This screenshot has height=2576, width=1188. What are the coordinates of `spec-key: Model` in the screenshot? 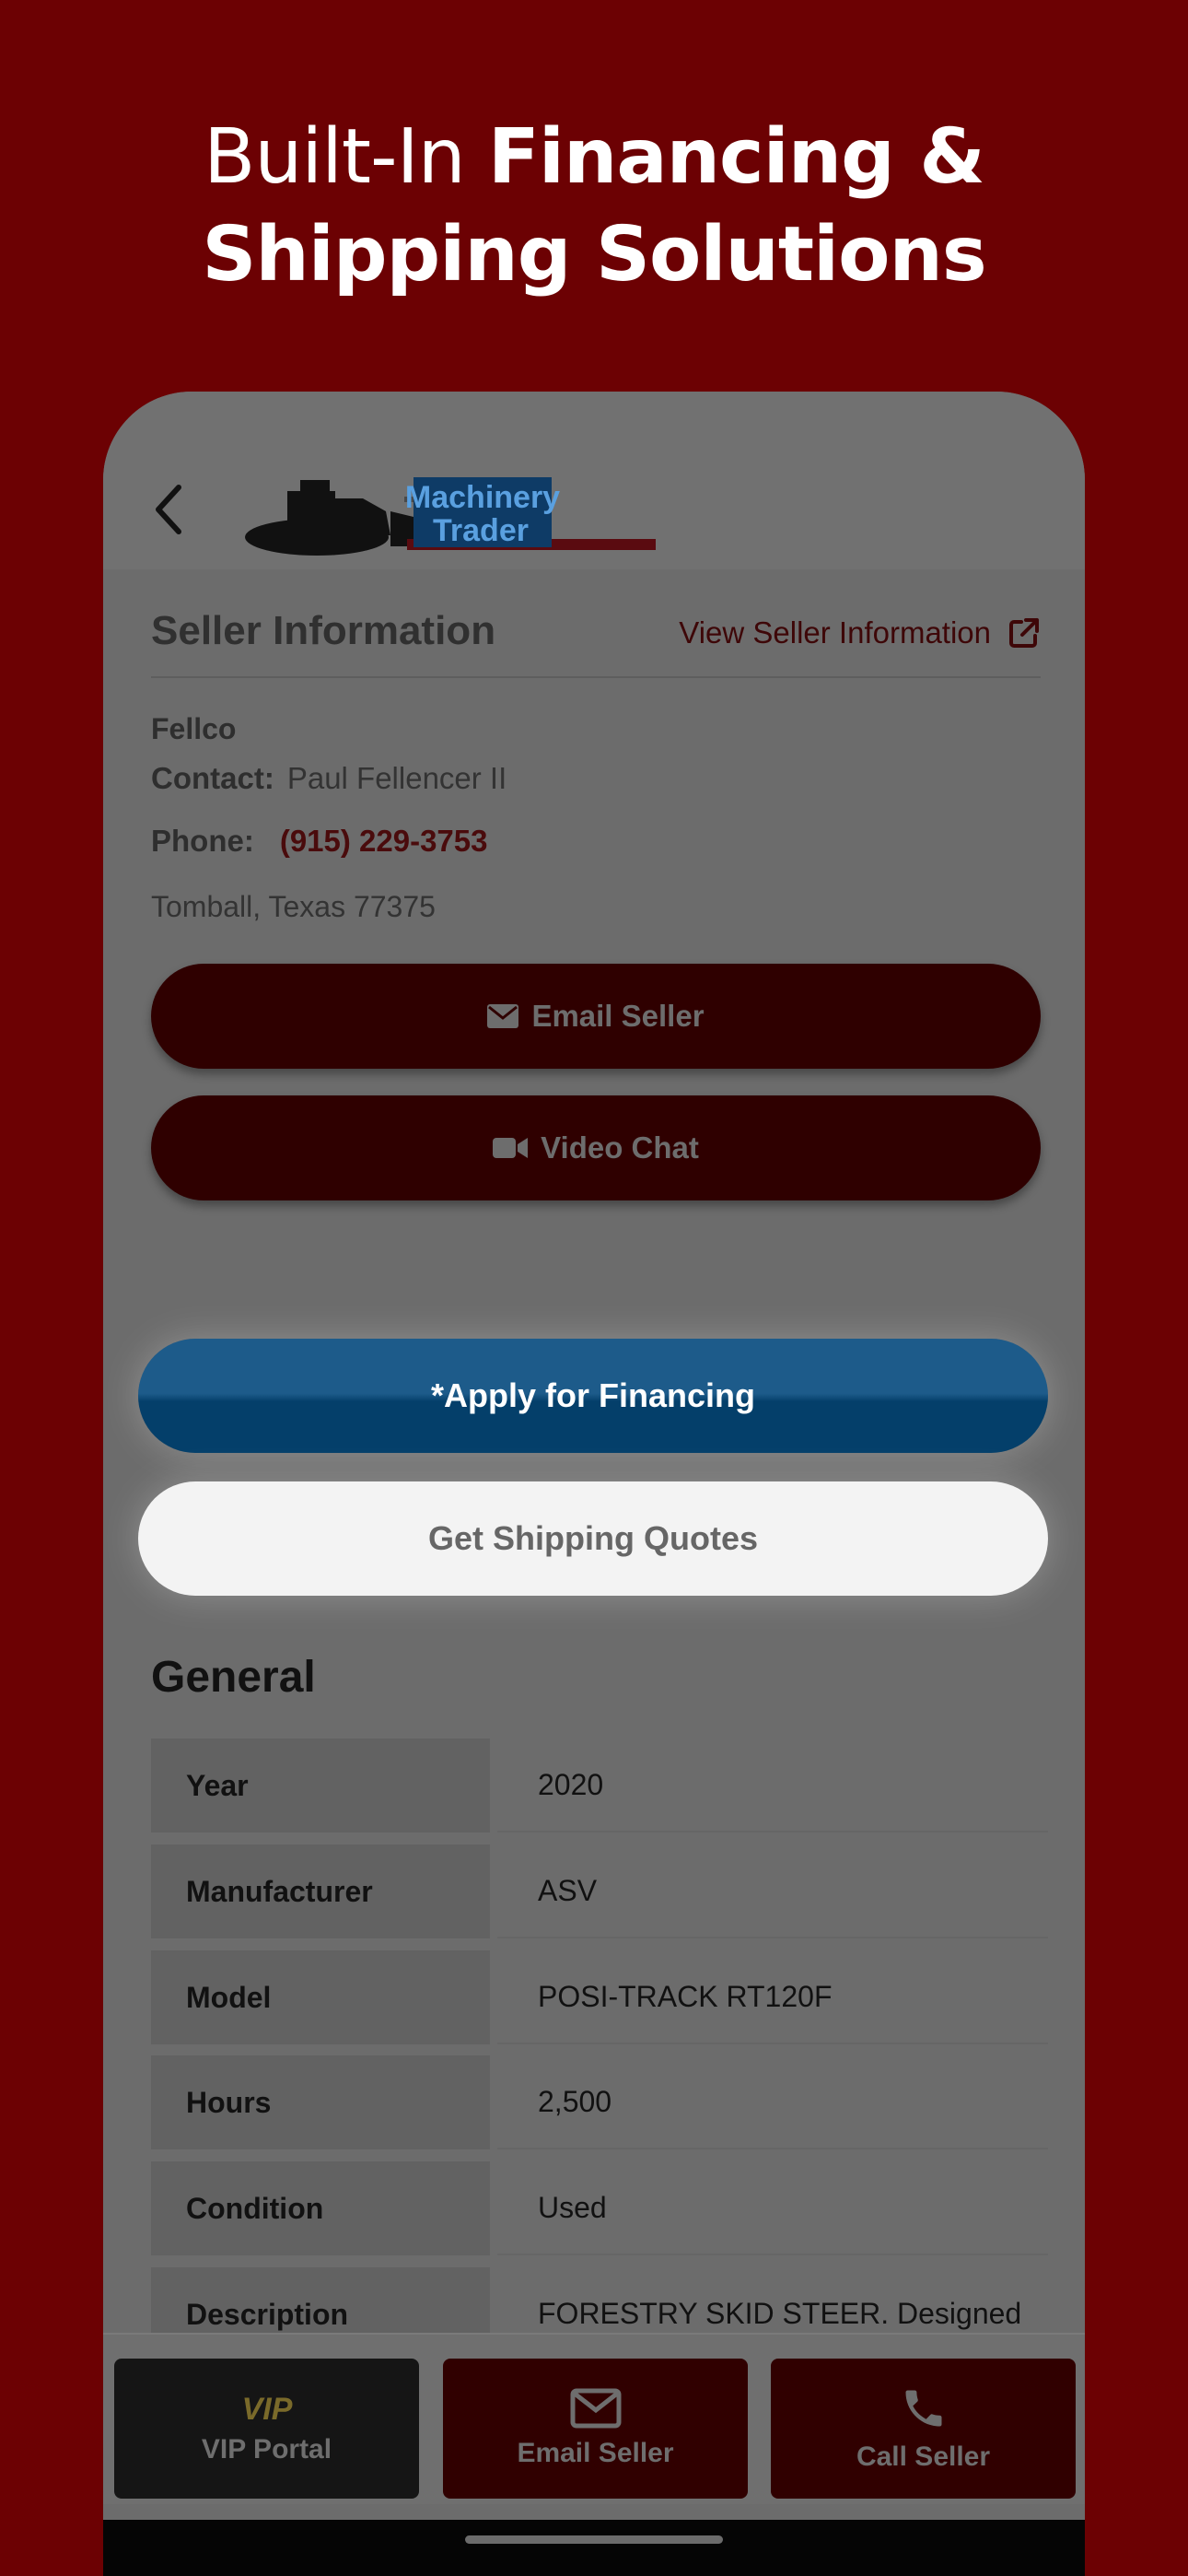 It's located at (320, 1997).